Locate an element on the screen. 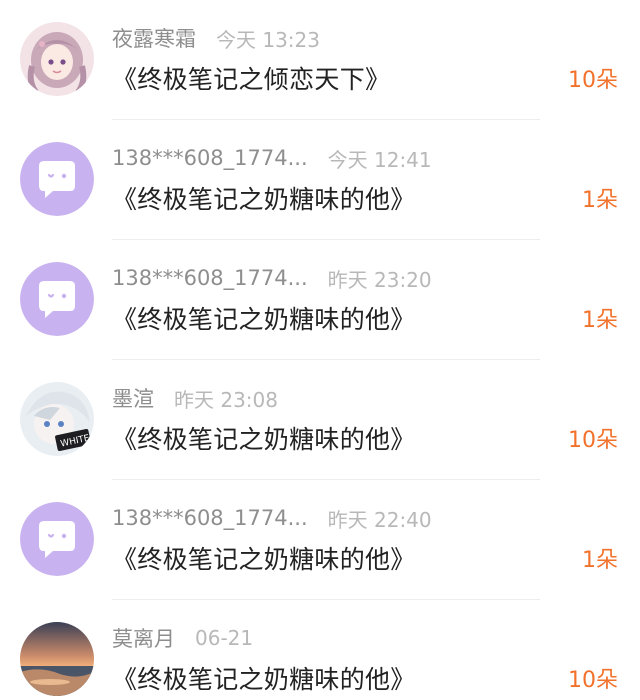 The height and width of the screenshot is (700, 640). timestamp: 昨天 23:08 is located at coordinates (226, 399).